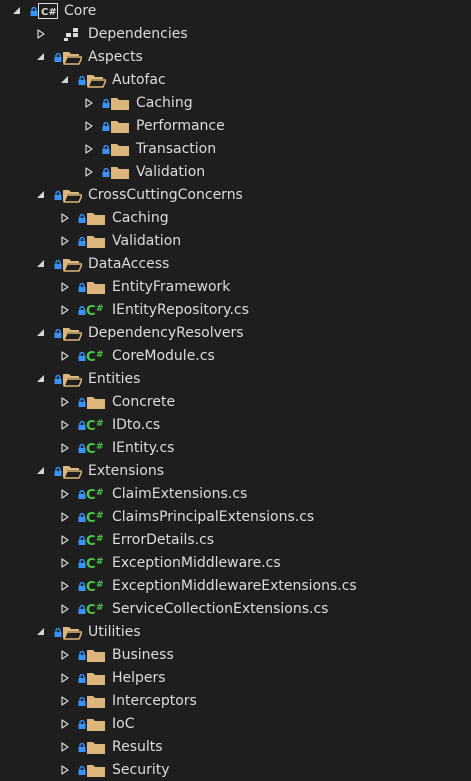 The width and height of the screenshot is (471, 781). What do you see at coordinates (136, 425) in the screenshot?
I see `tree-item-label: IDto.cs` at bounding box center [136, 425].